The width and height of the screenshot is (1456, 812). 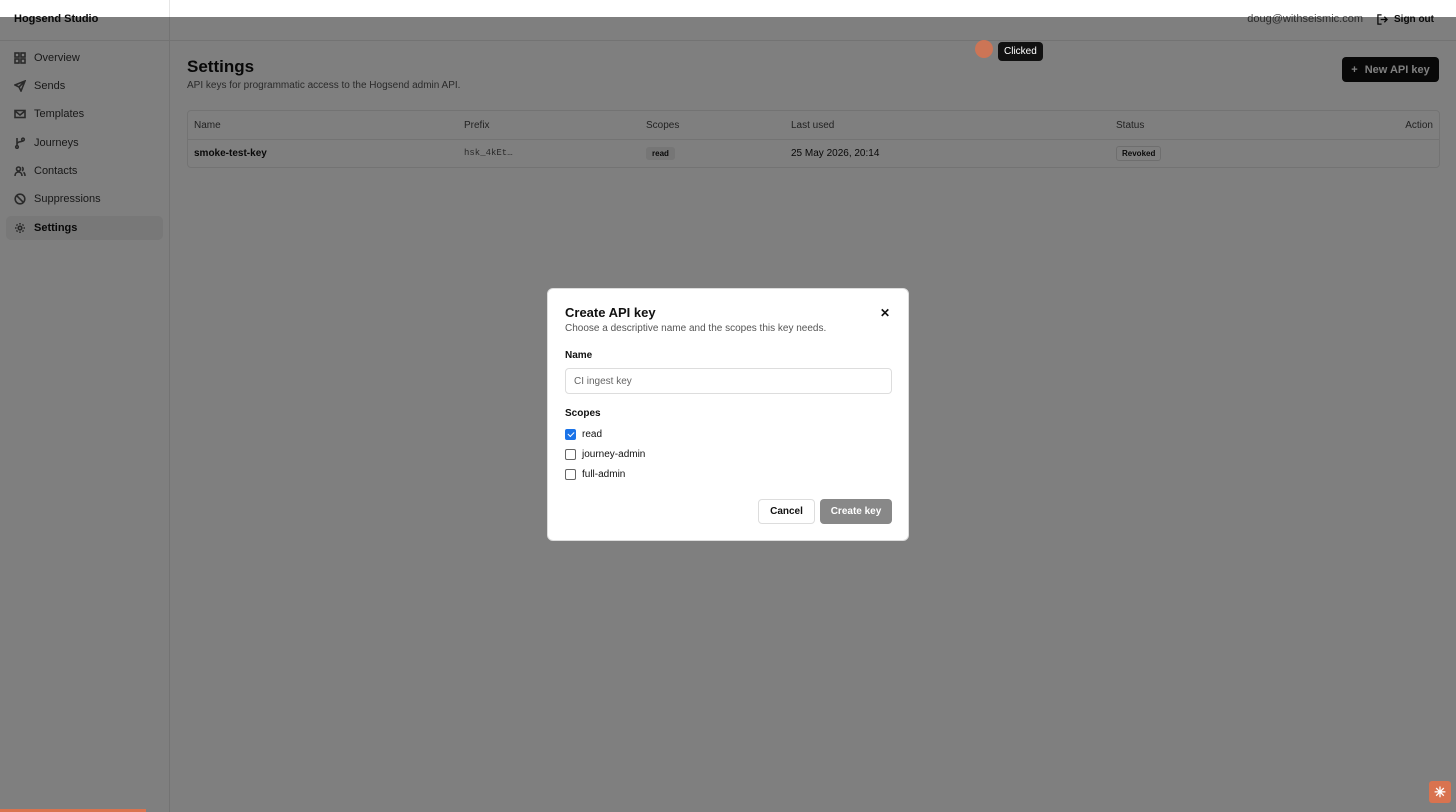 What do you see at coordinates (786, 511) in the screenshot?
I see `cancel-button: Cancel` at bounding box center [786, 511].